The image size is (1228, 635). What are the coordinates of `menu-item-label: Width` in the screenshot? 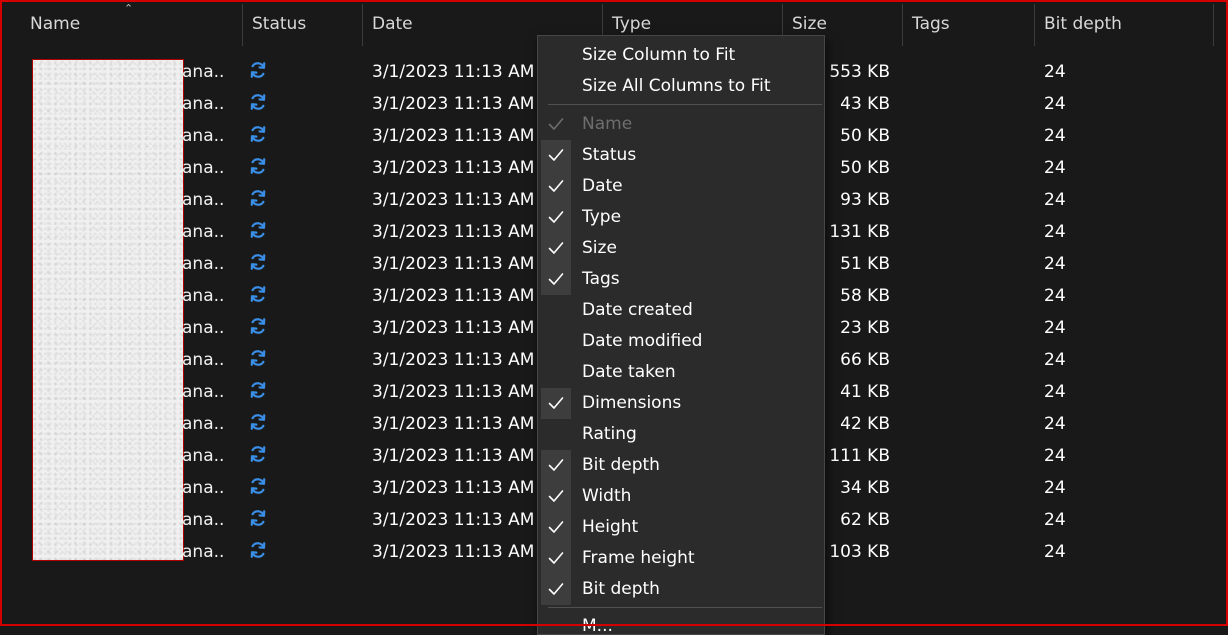 It's located at (607, 496).